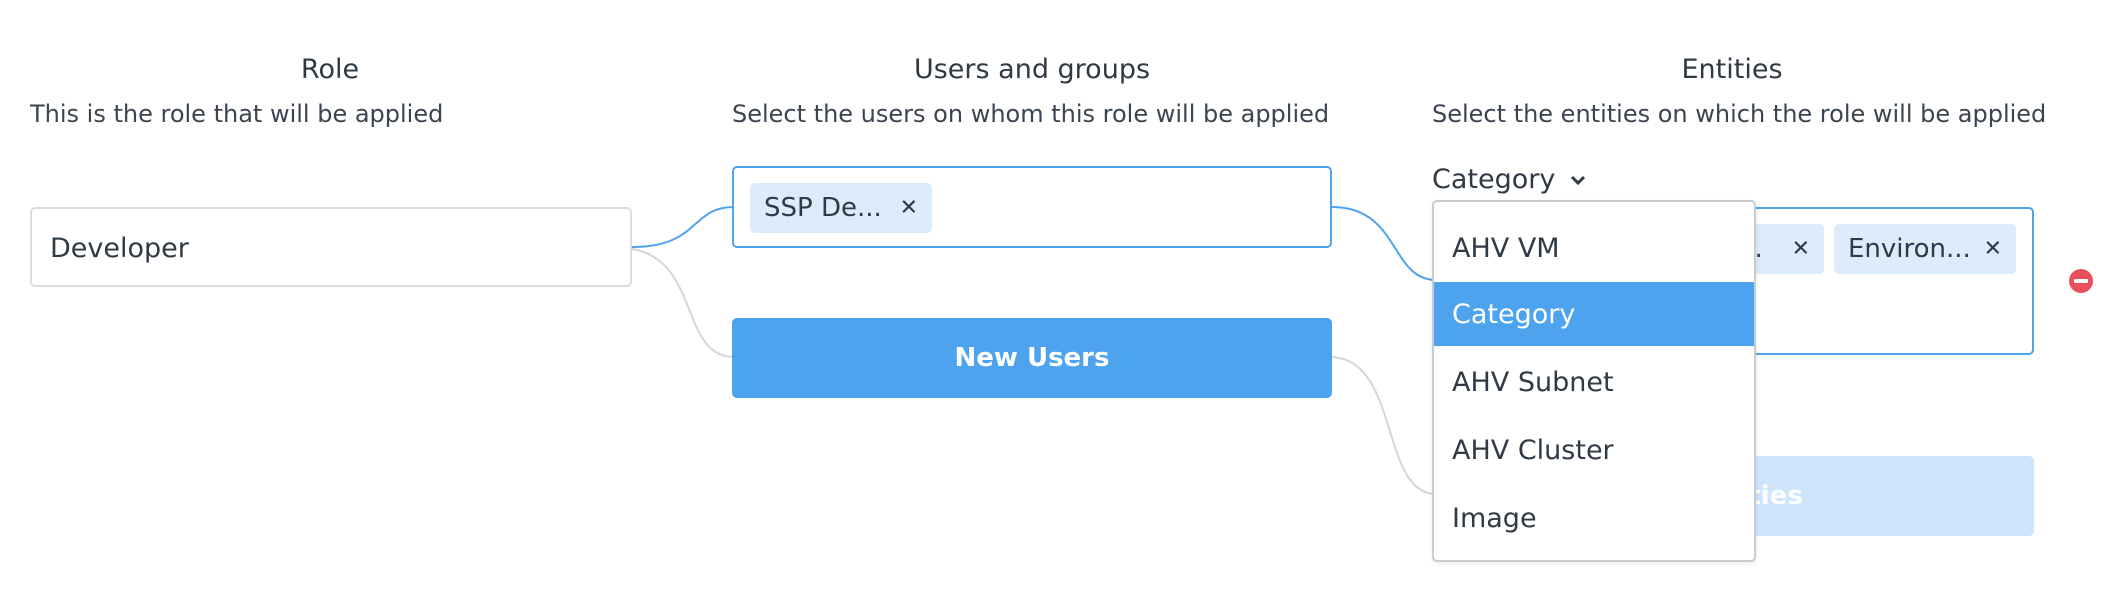 Image resolution: width=2124 pixels, height=594 pixels. What do you see at coordinates (1594, 248) in the screenshot?
I see `dropdown-option-ahv-vm: AHV VM` at bounding box center [1594, 248].